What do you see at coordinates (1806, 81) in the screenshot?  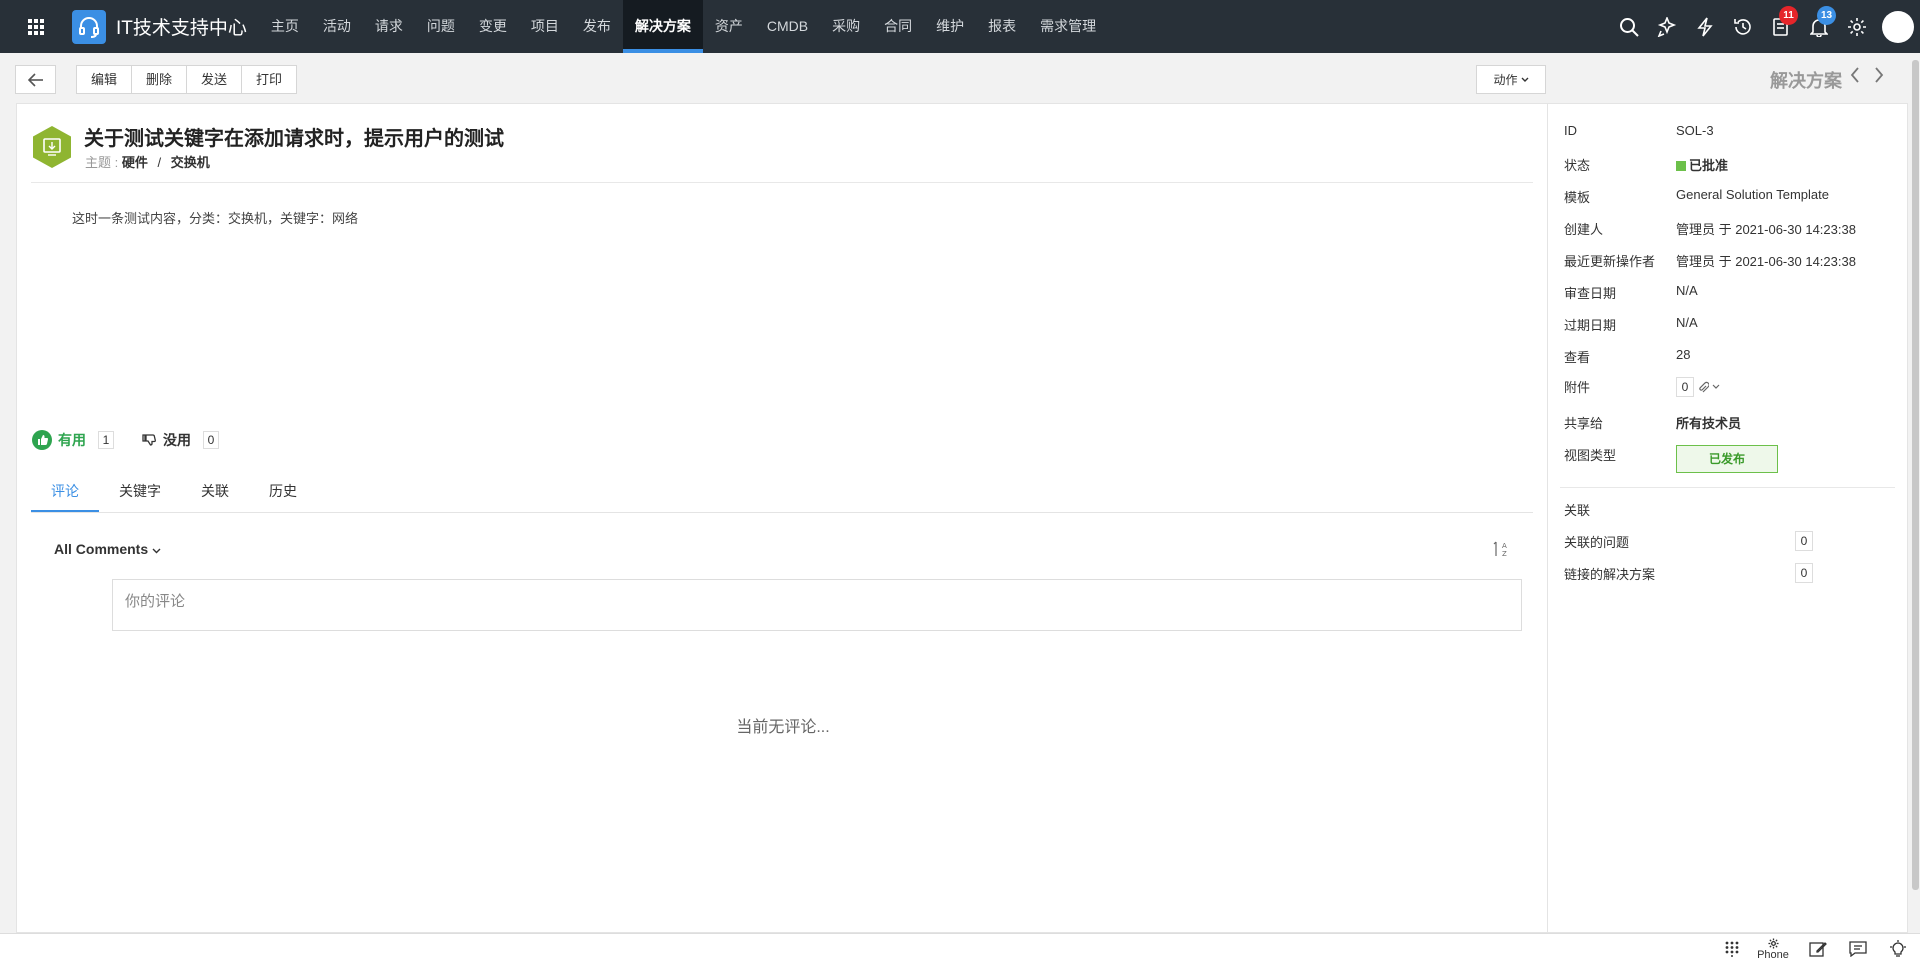 I see `section-title: 解决方案` at bounding box center [1806, 81].